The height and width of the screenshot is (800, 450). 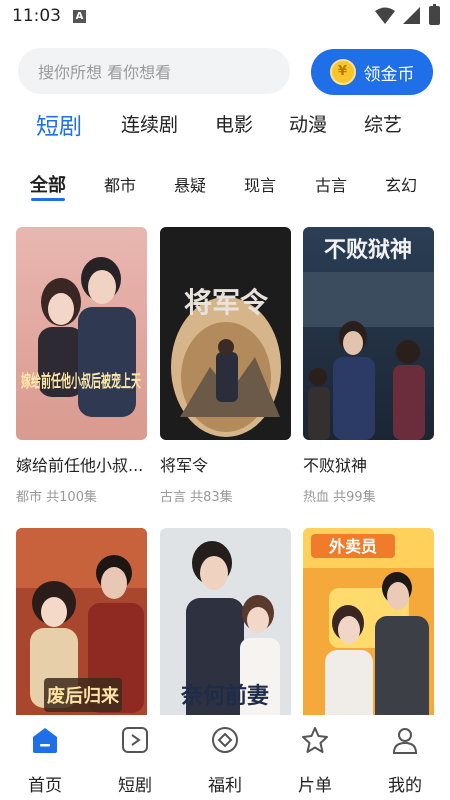 I want to click on play-box-icon, so click(x=135, y=740).